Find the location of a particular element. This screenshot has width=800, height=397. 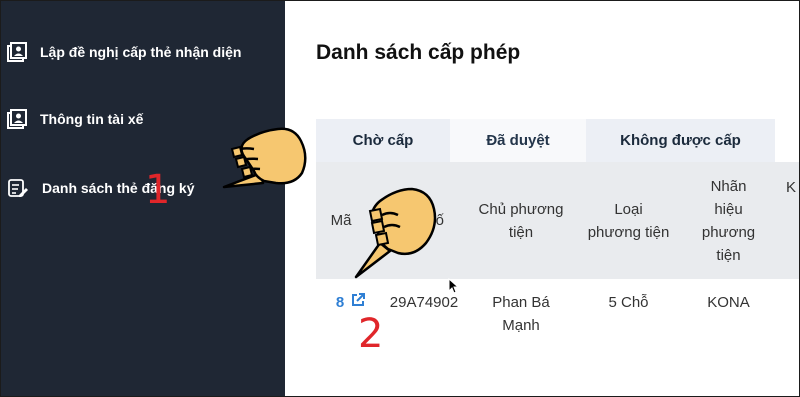

tab-rejected: Không được cấp is located at coordinates (680, 140).